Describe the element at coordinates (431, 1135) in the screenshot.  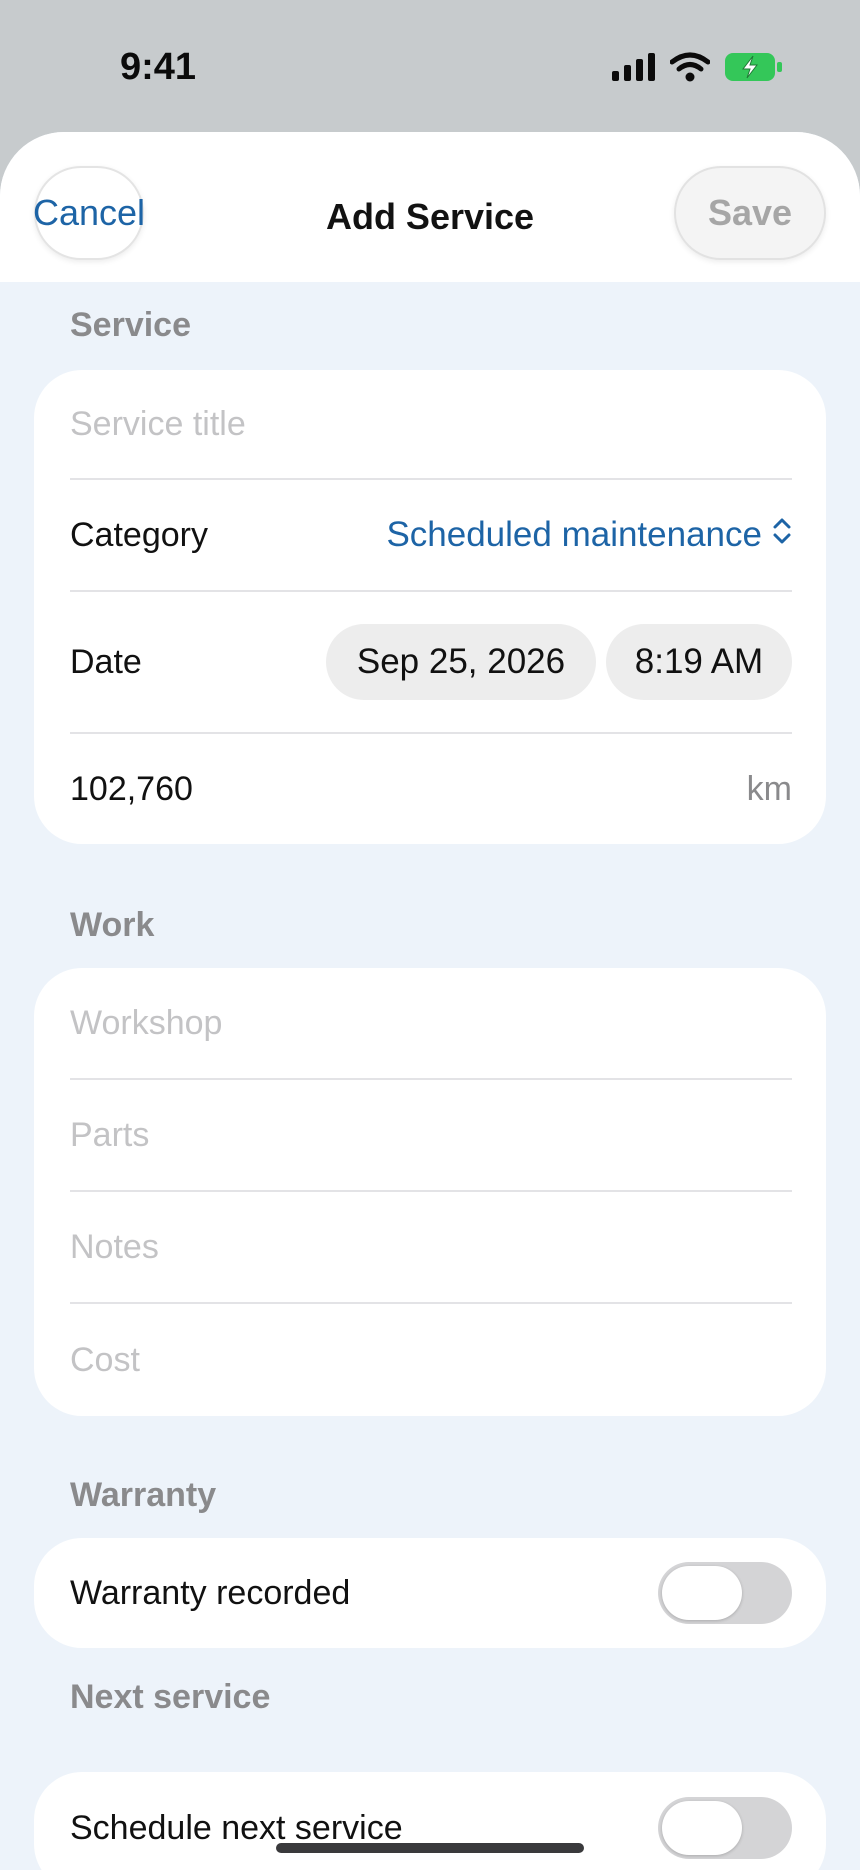
I see `parts-field: Parts` at that location.